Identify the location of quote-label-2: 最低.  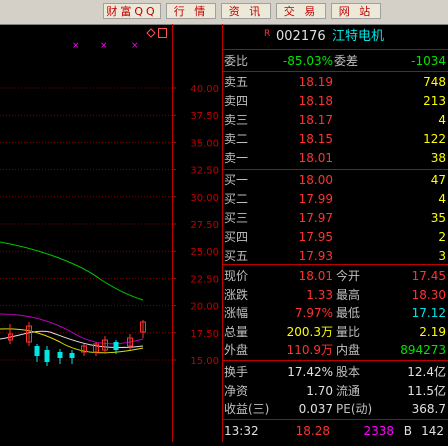
(348, 313).